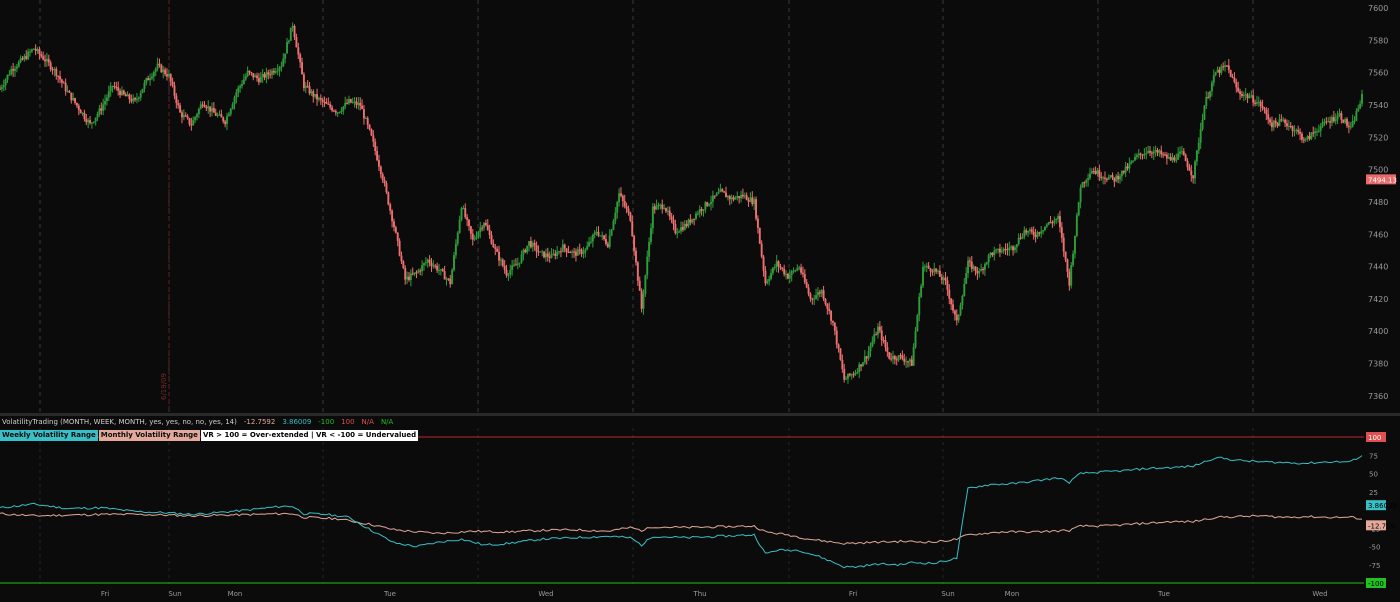  What do you see at coordinates (149, 435) in the screenshot?
I see `legend-monthly: Monthly Volatility Range` at bounding box center [149, 435].